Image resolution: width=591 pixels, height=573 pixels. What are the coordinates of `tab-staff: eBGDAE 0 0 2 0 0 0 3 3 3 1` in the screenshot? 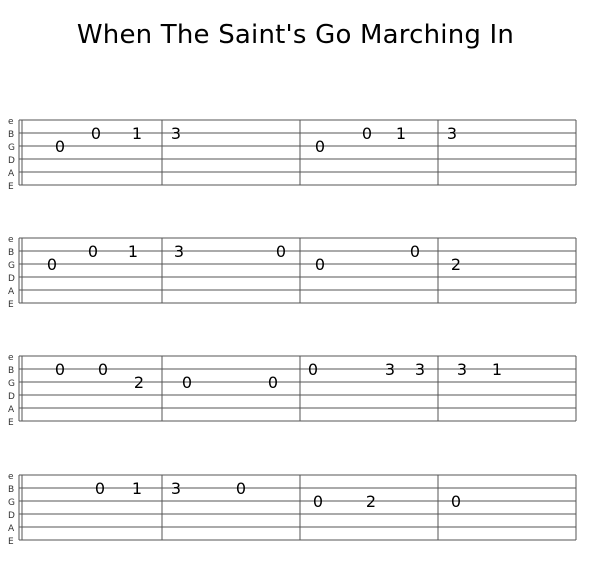 It's located at (292, 390).